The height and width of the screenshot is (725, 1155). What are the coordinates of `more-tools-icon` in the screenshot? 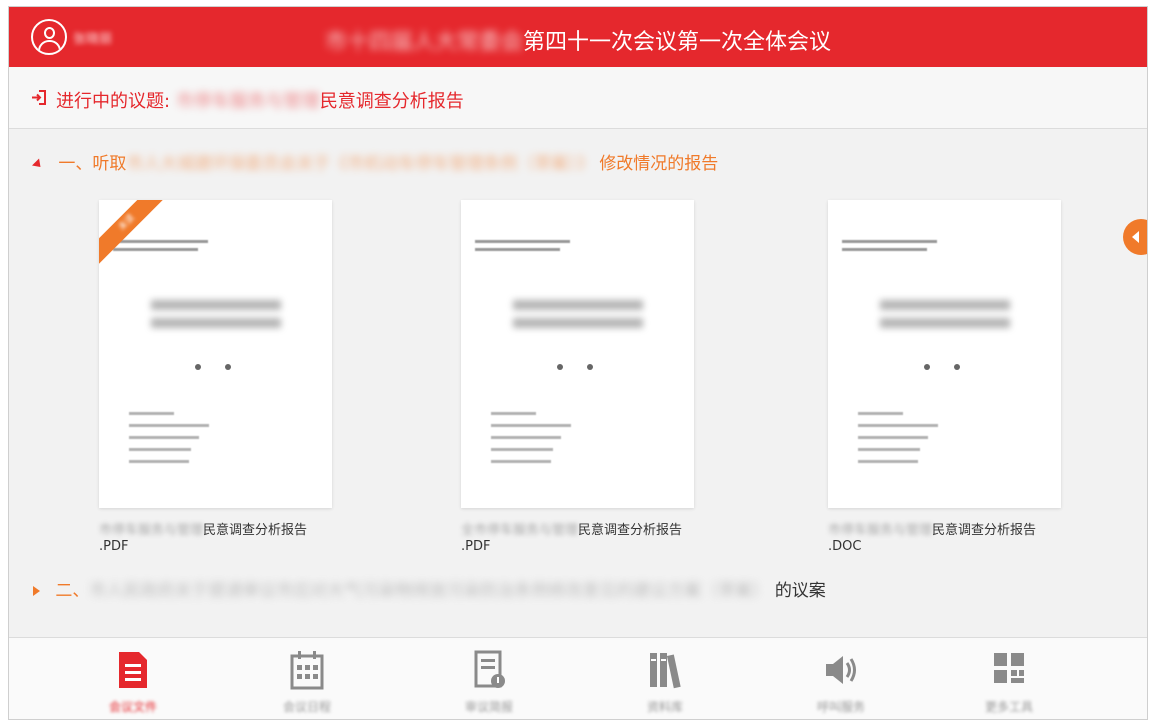 It's located at (1009, 668).